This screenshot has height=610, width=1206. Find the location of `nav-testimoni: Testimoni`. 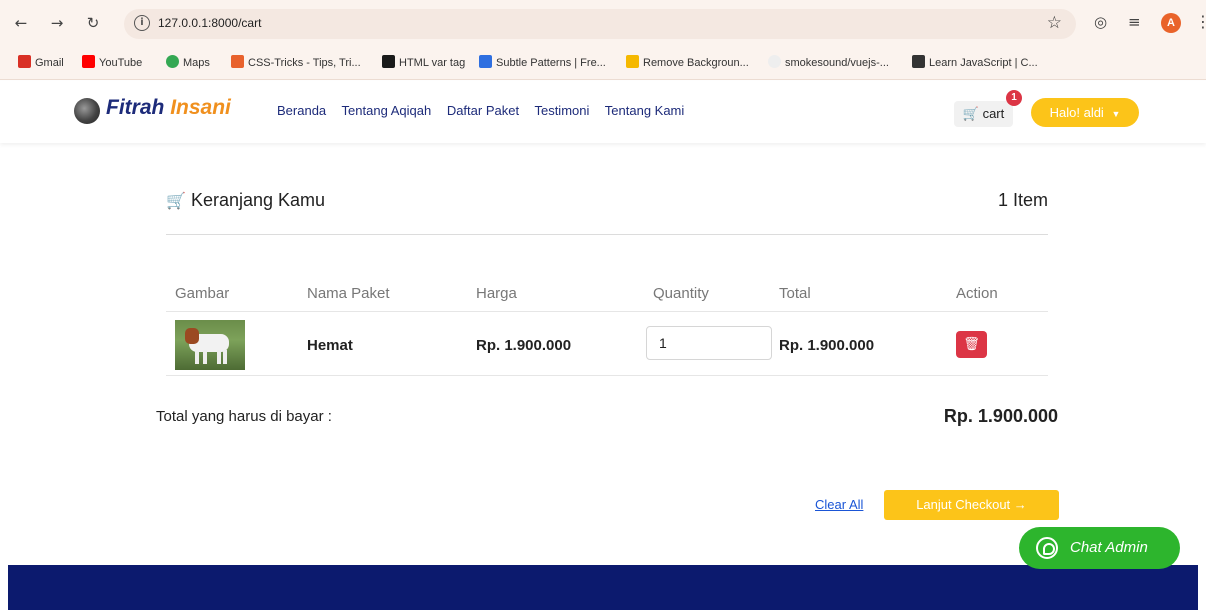

nav-testimoni: Testimoni is located at coordinates (561, 110).